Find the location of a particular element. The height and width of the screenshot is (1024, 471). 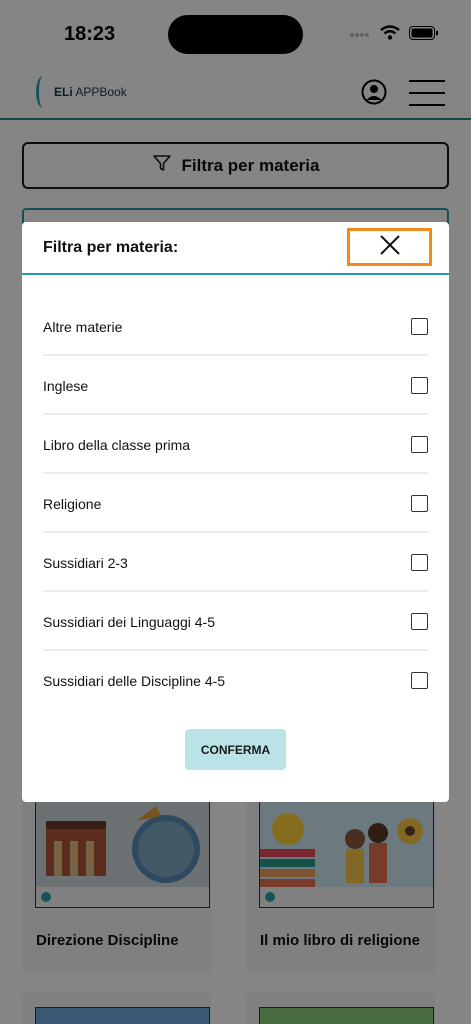

close-button is located at coordinates (389, 247).